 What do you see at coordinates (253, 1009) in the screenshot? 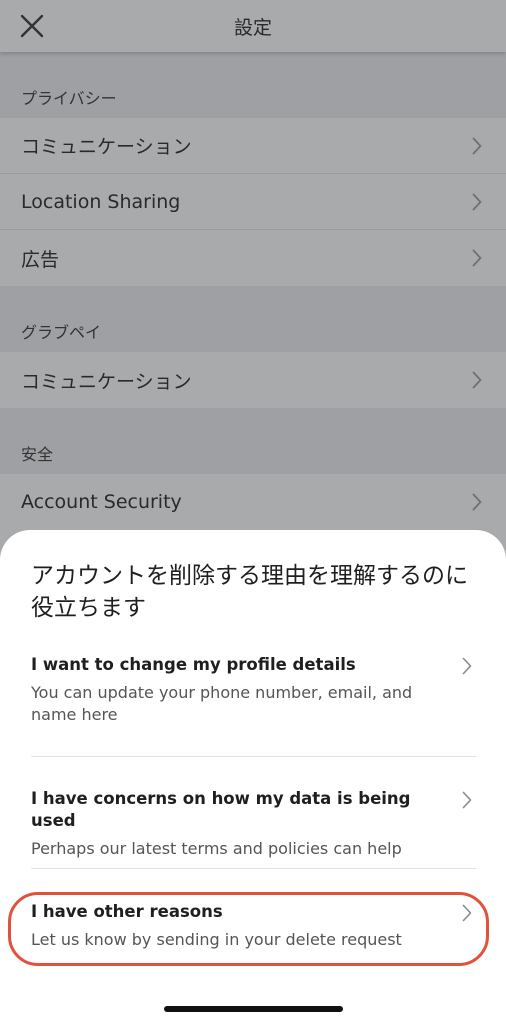
I see `home-indicator` at bounding box center [253, 1009].